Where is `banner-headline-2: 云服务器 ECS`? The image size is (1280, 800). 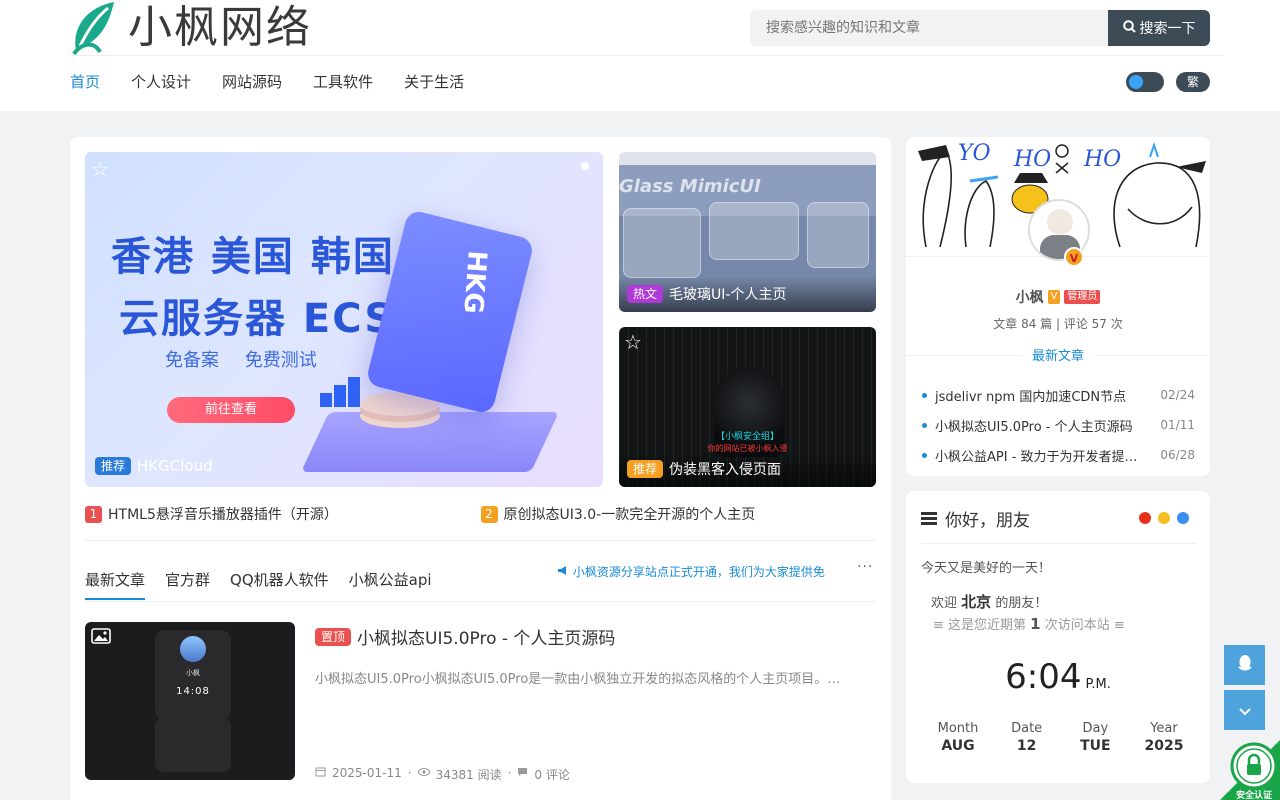 banner-headline-2: 云服务器 ECS is located at coordinates (257, 319).